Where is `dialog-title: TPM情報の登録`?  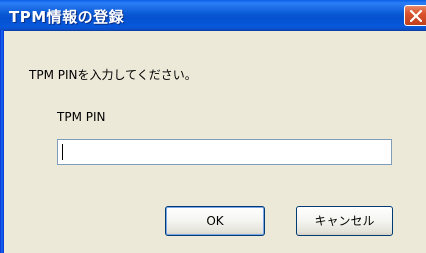 dialog-title: TPM情報の登録 is located at coordinates (67, 17).